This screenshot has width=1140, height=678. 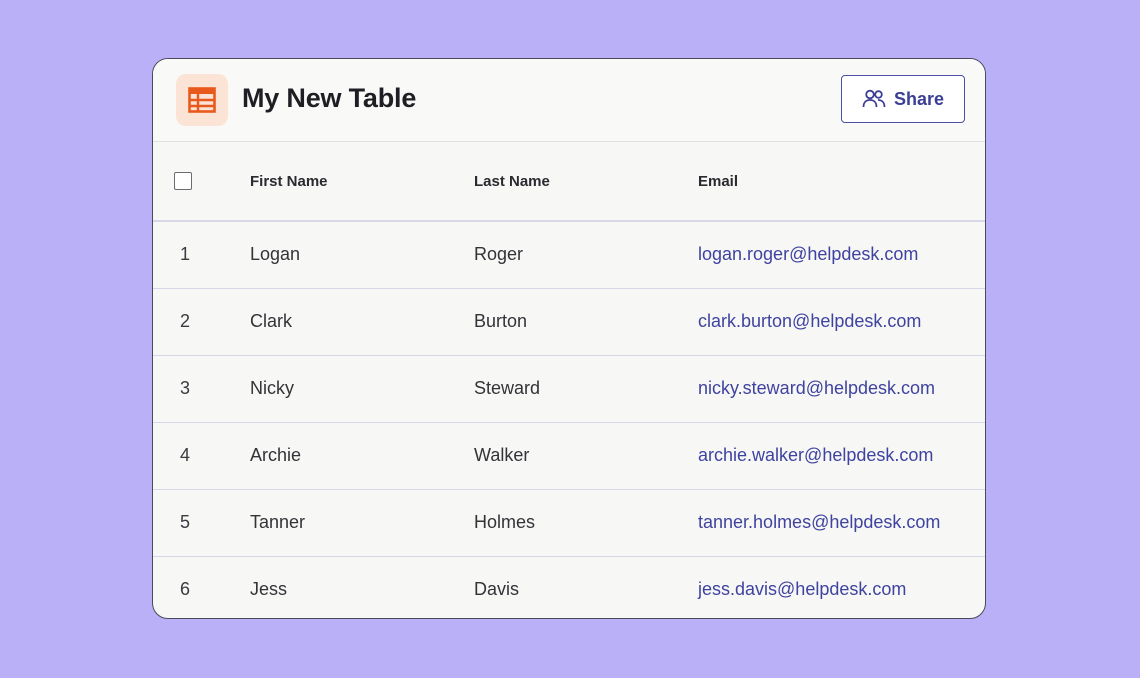 I want to click on first-name-cell: Jess, so click(x=362, y=587).